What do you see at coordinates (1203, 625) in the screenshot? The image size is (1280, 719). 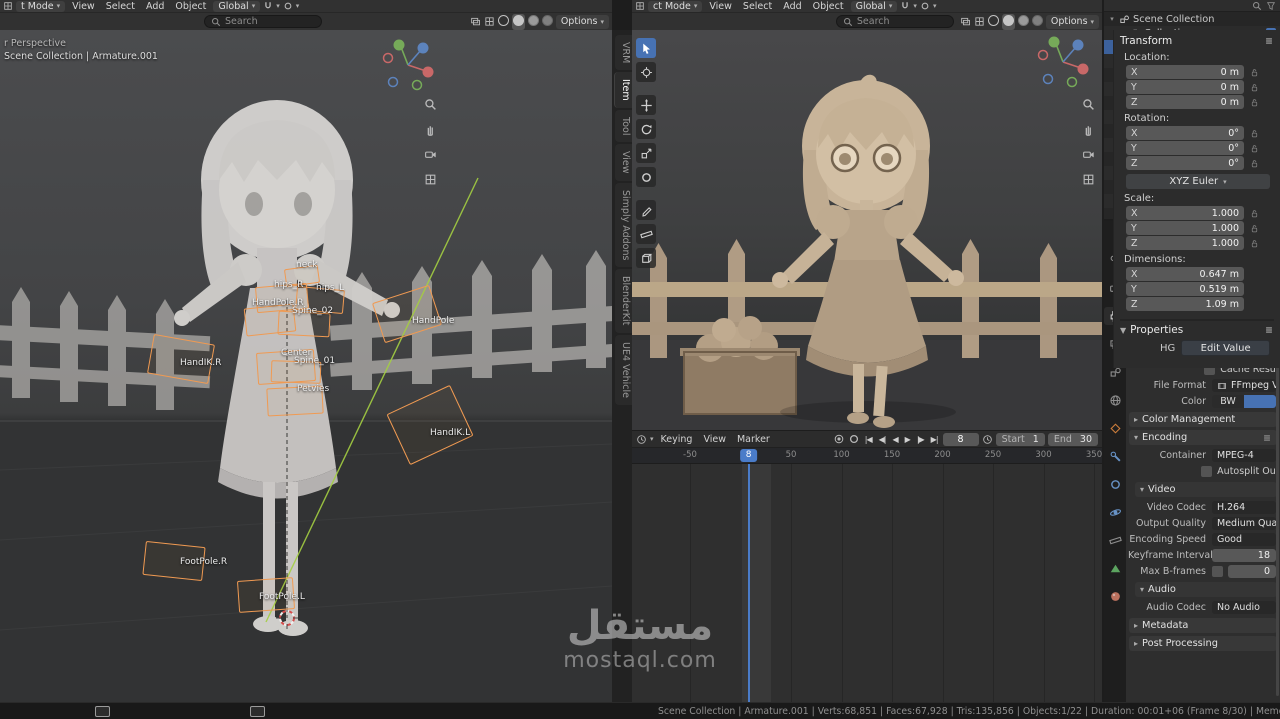 I see `section-metadata: ▸ Metadata` at bounding box center [1203, 625].